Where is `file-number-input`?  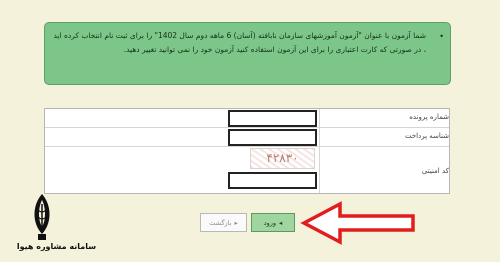
file-number-input is located at coordinates (272, 118).